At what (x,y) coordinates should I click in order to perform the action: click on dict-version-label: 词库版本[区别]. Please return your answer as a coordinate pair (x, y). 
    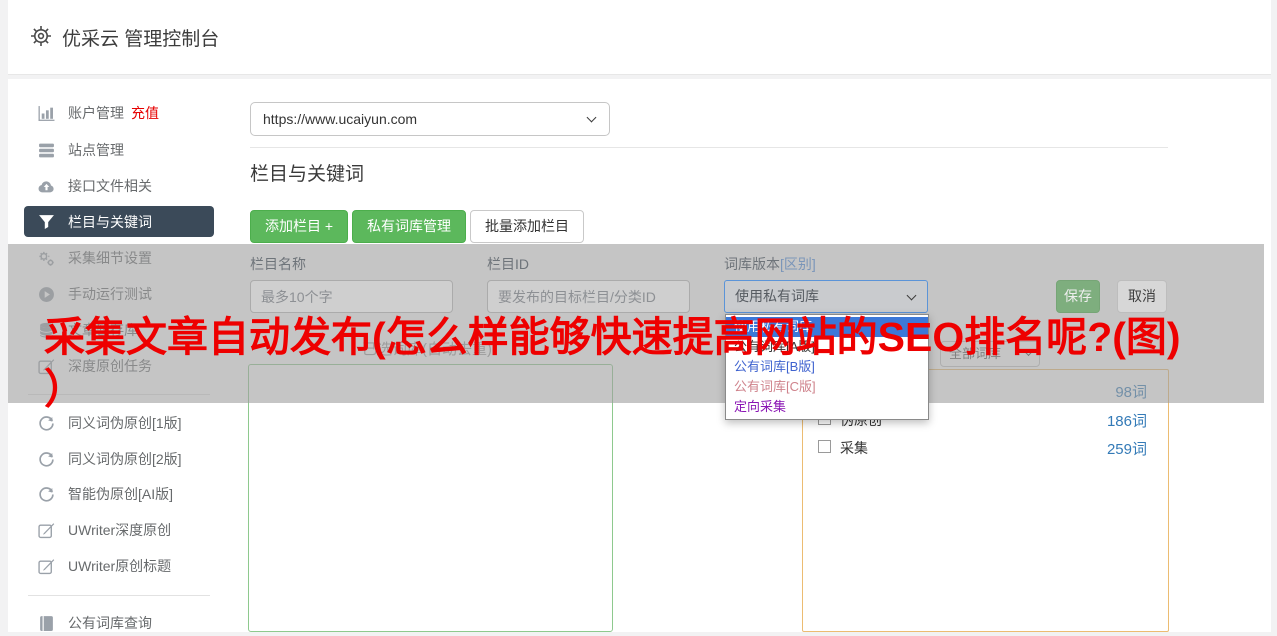
    Looking at the image, I should click on (770, 264).